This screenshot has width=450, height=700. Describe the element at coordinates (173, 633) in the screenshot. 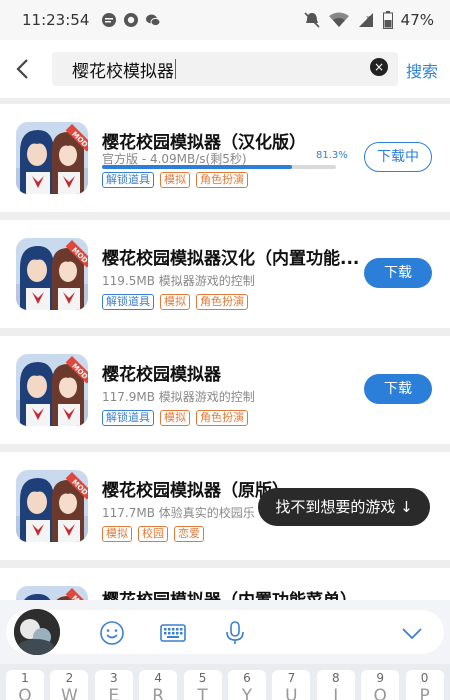

I see `keyboard-icon` at that location.